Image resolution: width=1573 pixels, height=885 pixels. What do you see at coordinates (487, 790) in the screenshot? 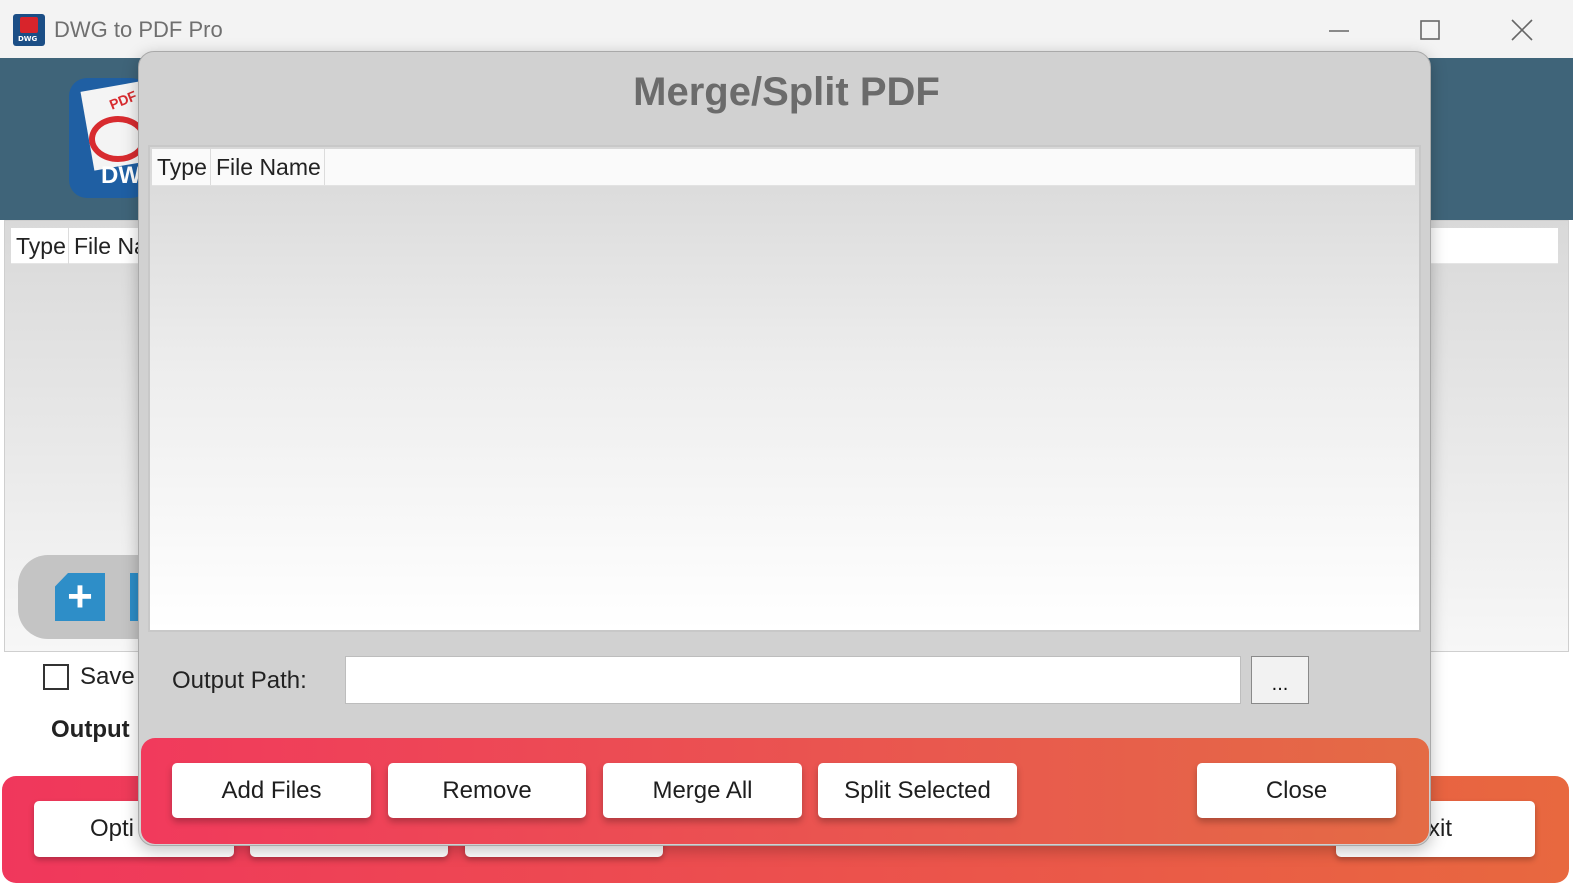
I see `remove-button: Remove` at bounding box center [487, 790].